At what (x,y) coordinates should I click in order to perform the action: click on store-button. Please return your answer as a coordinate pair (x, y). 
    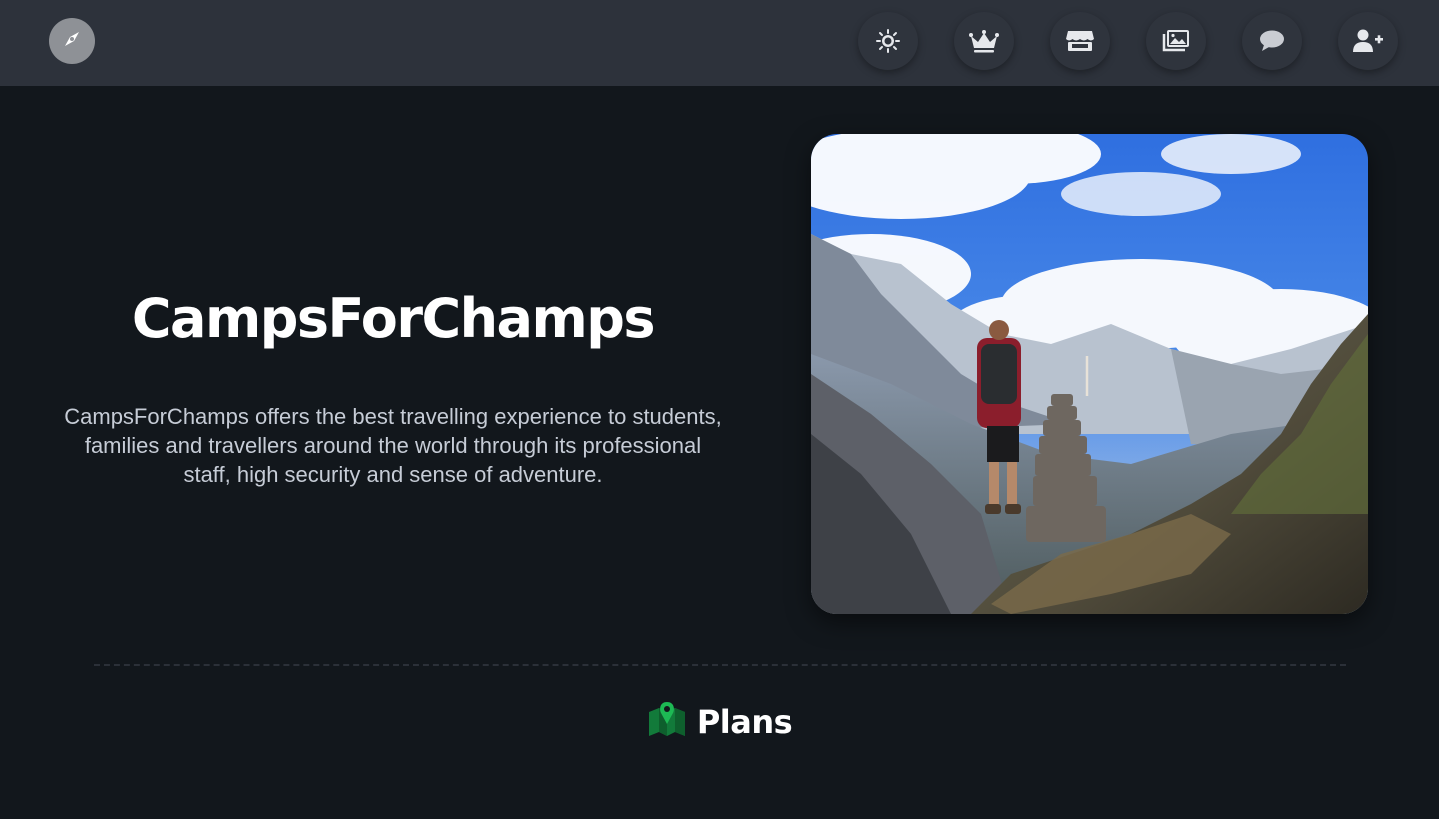
    Looking at the image, I should click on (1080, 41).